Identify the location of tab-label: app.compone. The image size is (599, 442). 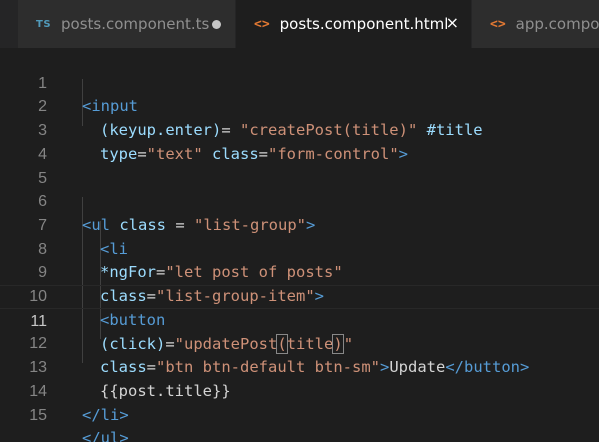
(557, 24).